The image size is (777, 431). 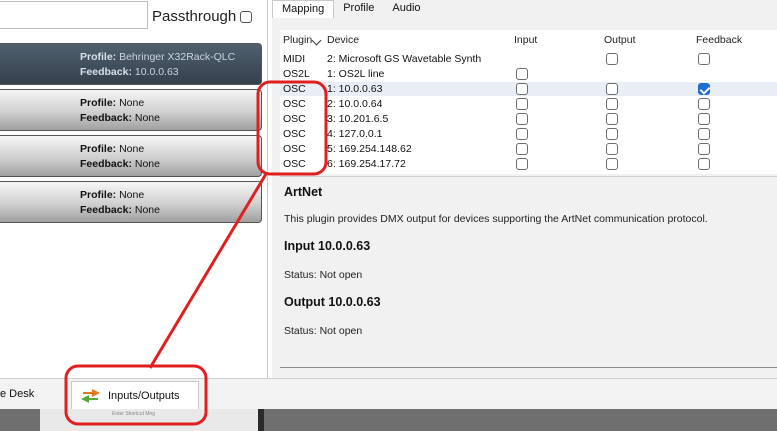 I want to click on table-row: OS2L 1: OS2L line, so click(x=528, y=74).